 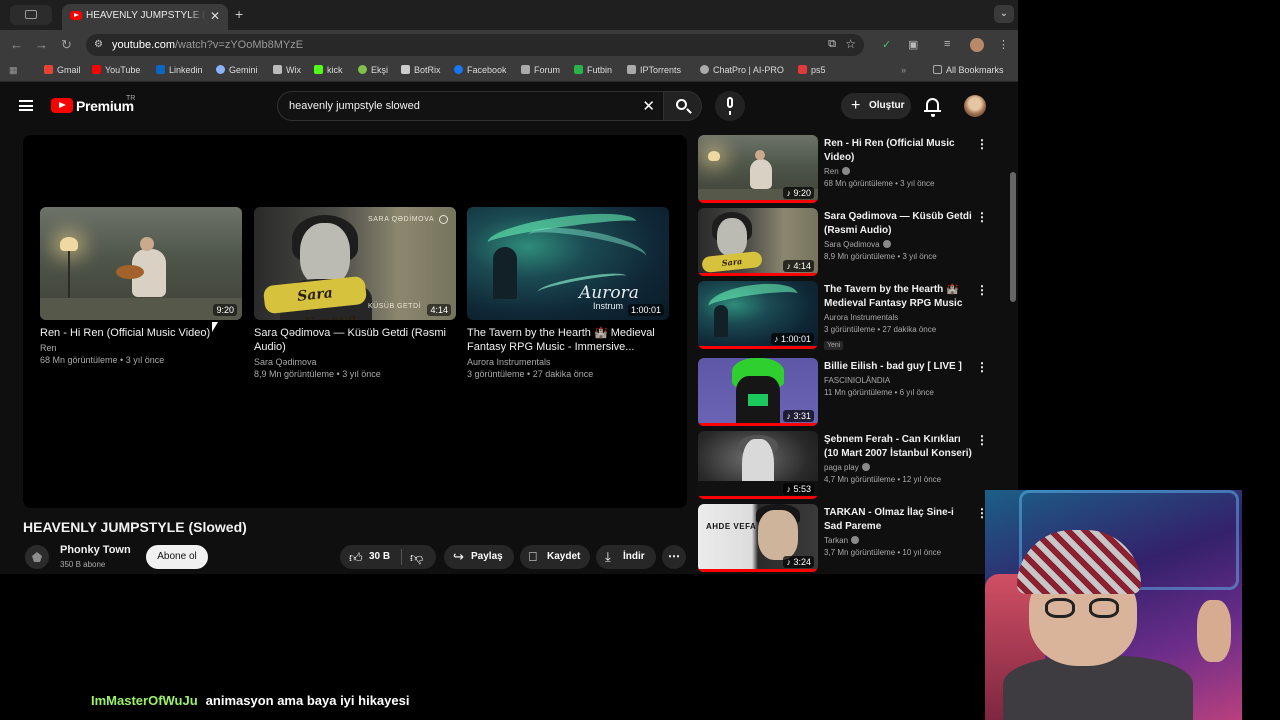 What do you see at coordinates (758, 465) in the screenshot?
I see `recommendation-thumbnail: ♪ 5:53` at bounding box center [758, 465].